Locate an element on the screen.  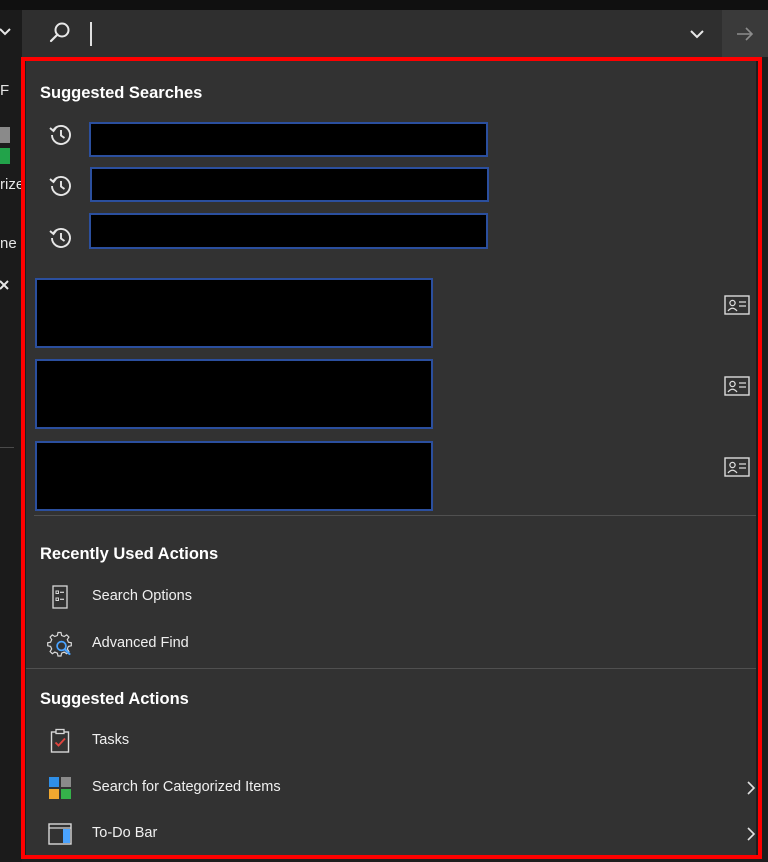
ribbon-categorize-label: rize is located at coordinates (11, 184).